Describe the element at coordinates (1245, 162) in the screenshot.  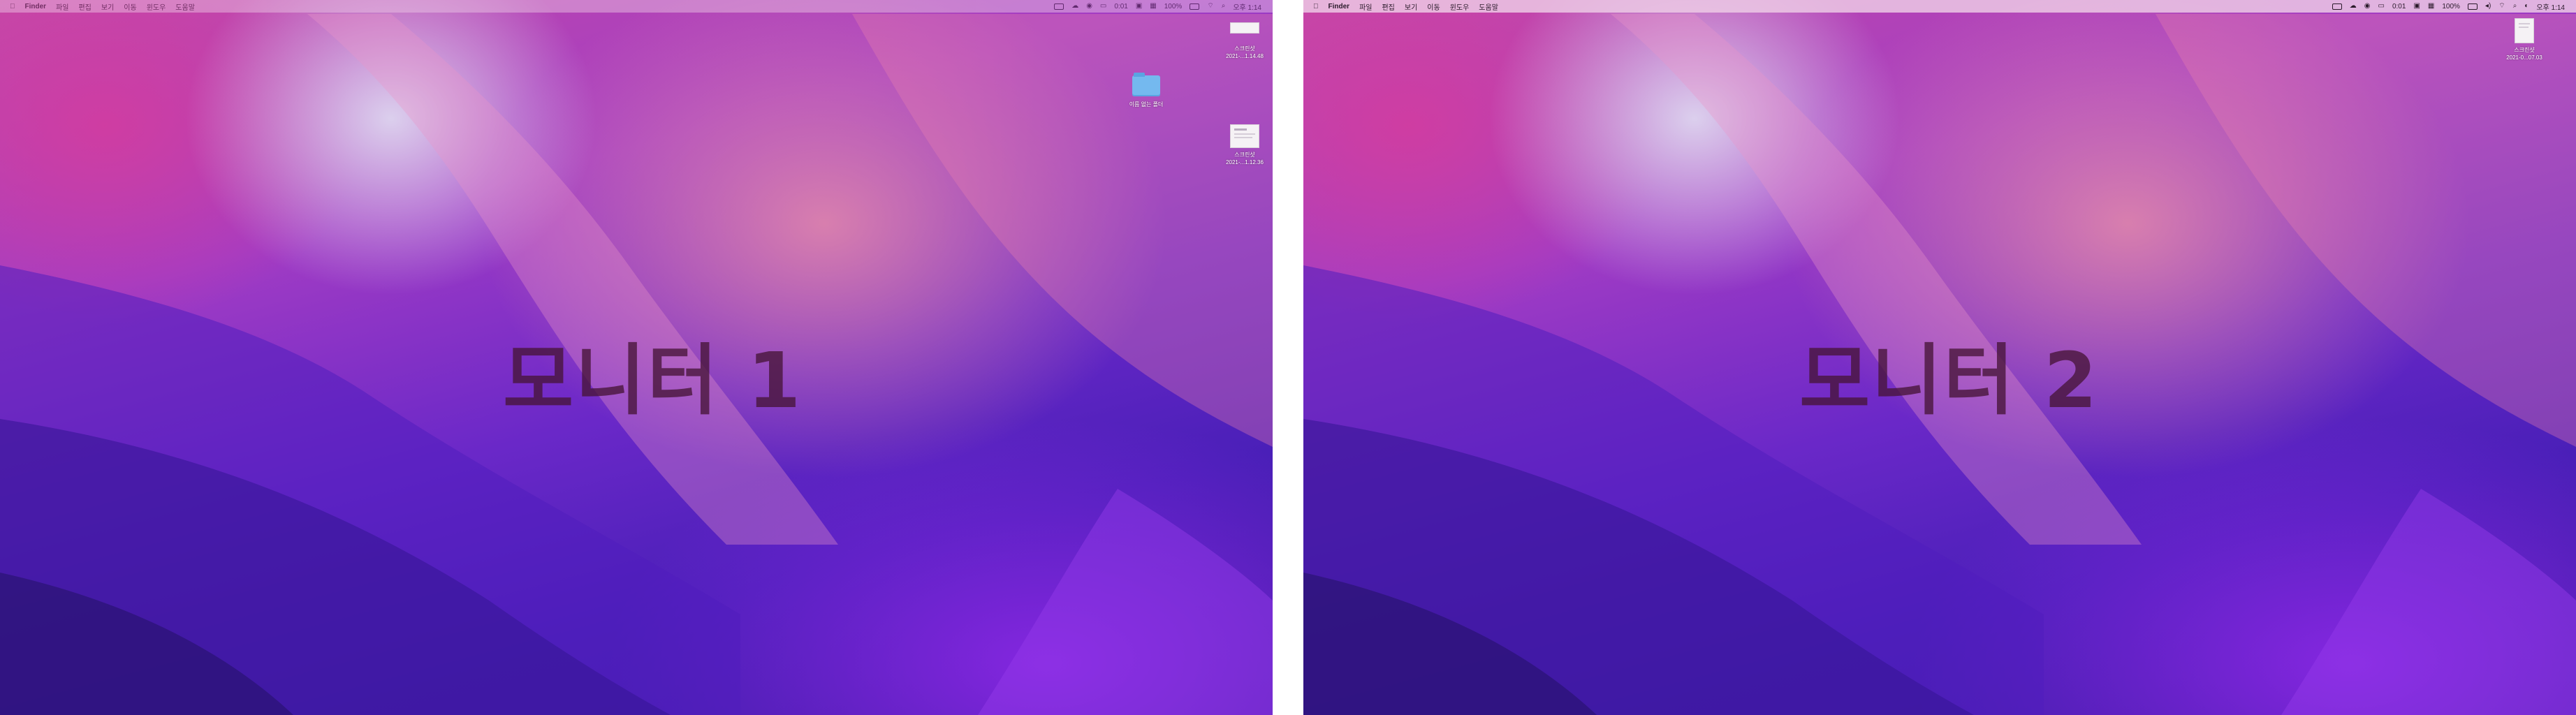
I see `file-date: 2021-...1.12.36` at that location.